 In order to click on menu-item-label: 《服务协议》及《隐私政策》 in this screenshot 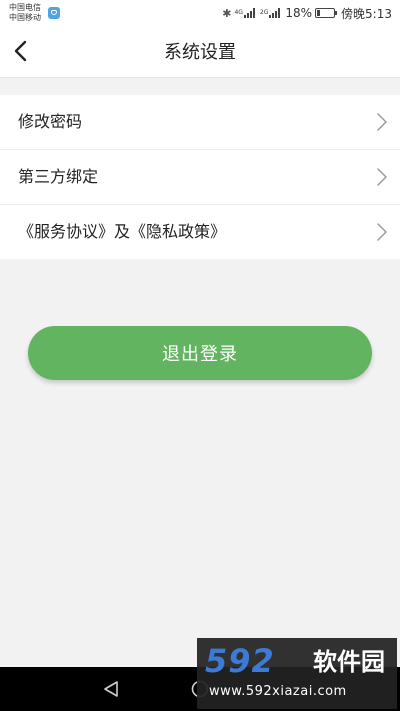, I will do `click(122, 231)`.